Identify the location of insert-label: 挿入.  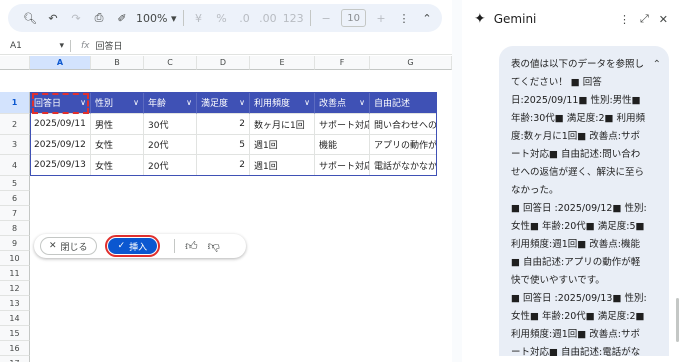
(138, 247).